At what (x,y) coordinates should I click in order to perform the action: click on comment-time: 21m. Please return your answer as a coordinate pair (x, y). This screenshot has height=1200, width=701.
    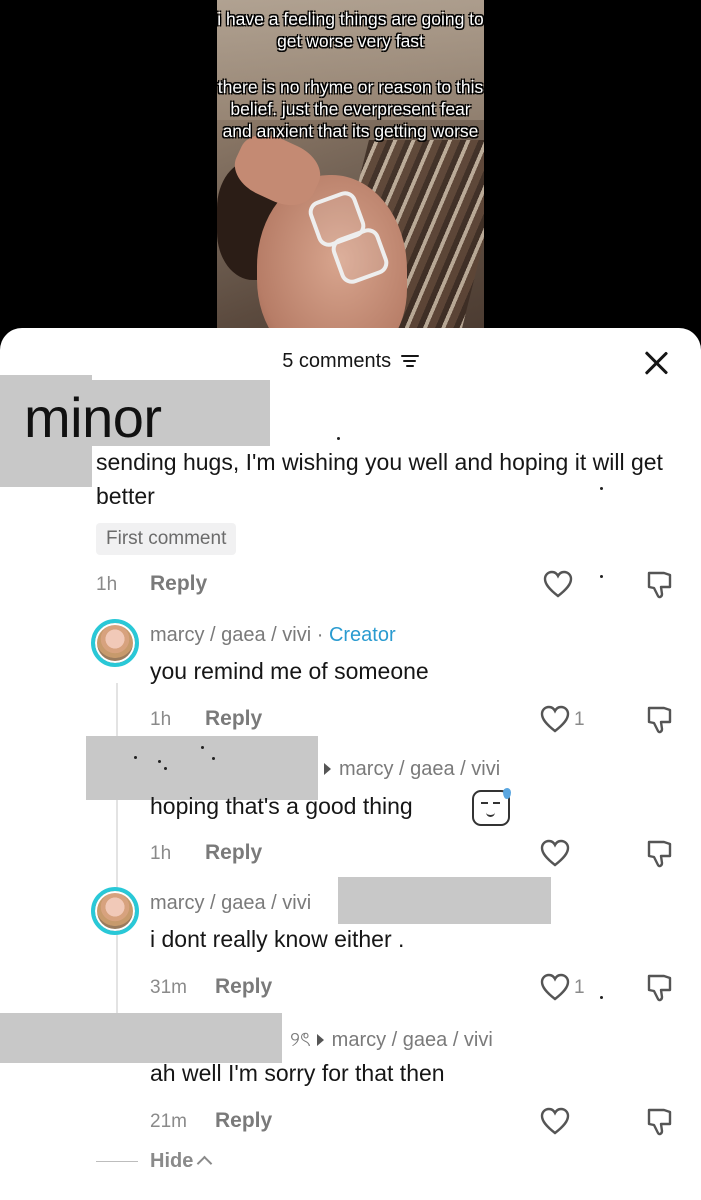
    Looking at the image, I should click on (168, 1121).